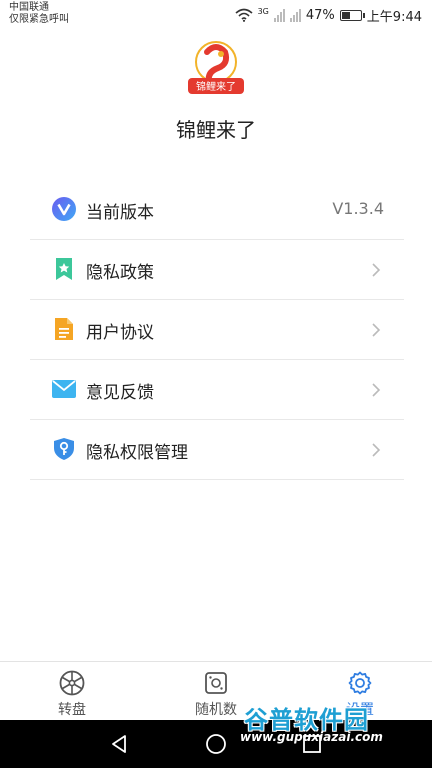 This screenshot has width=432, height=768. What do you see at coordinates (279, 15) in the screenshot?
I see `signal-1-icon` at bounding box center [279, 15].